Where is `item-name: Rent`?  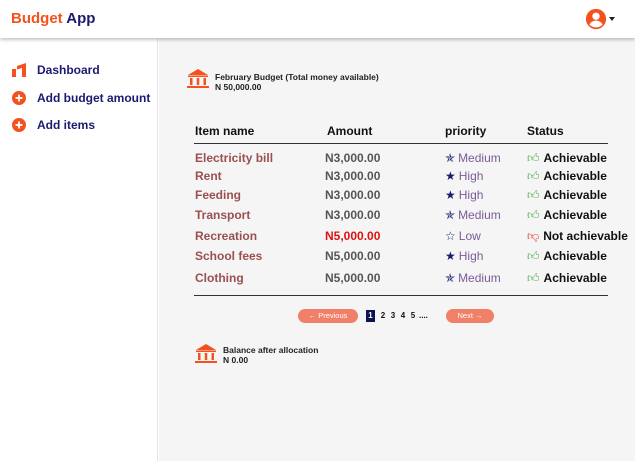
item-name: Rent is located at coordinates (208, 176).